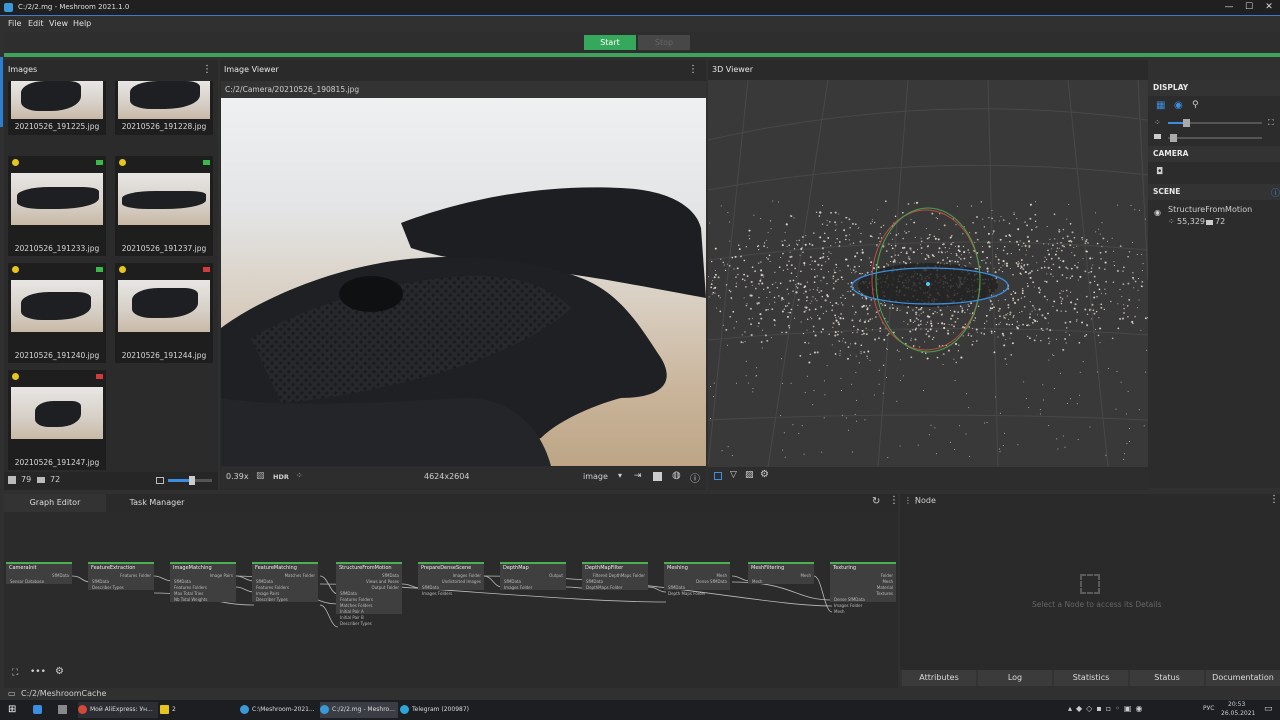 The height and width of the screenshot is (720, 1280). I want to click on viewer-mode-select: image, so click(595, 476).